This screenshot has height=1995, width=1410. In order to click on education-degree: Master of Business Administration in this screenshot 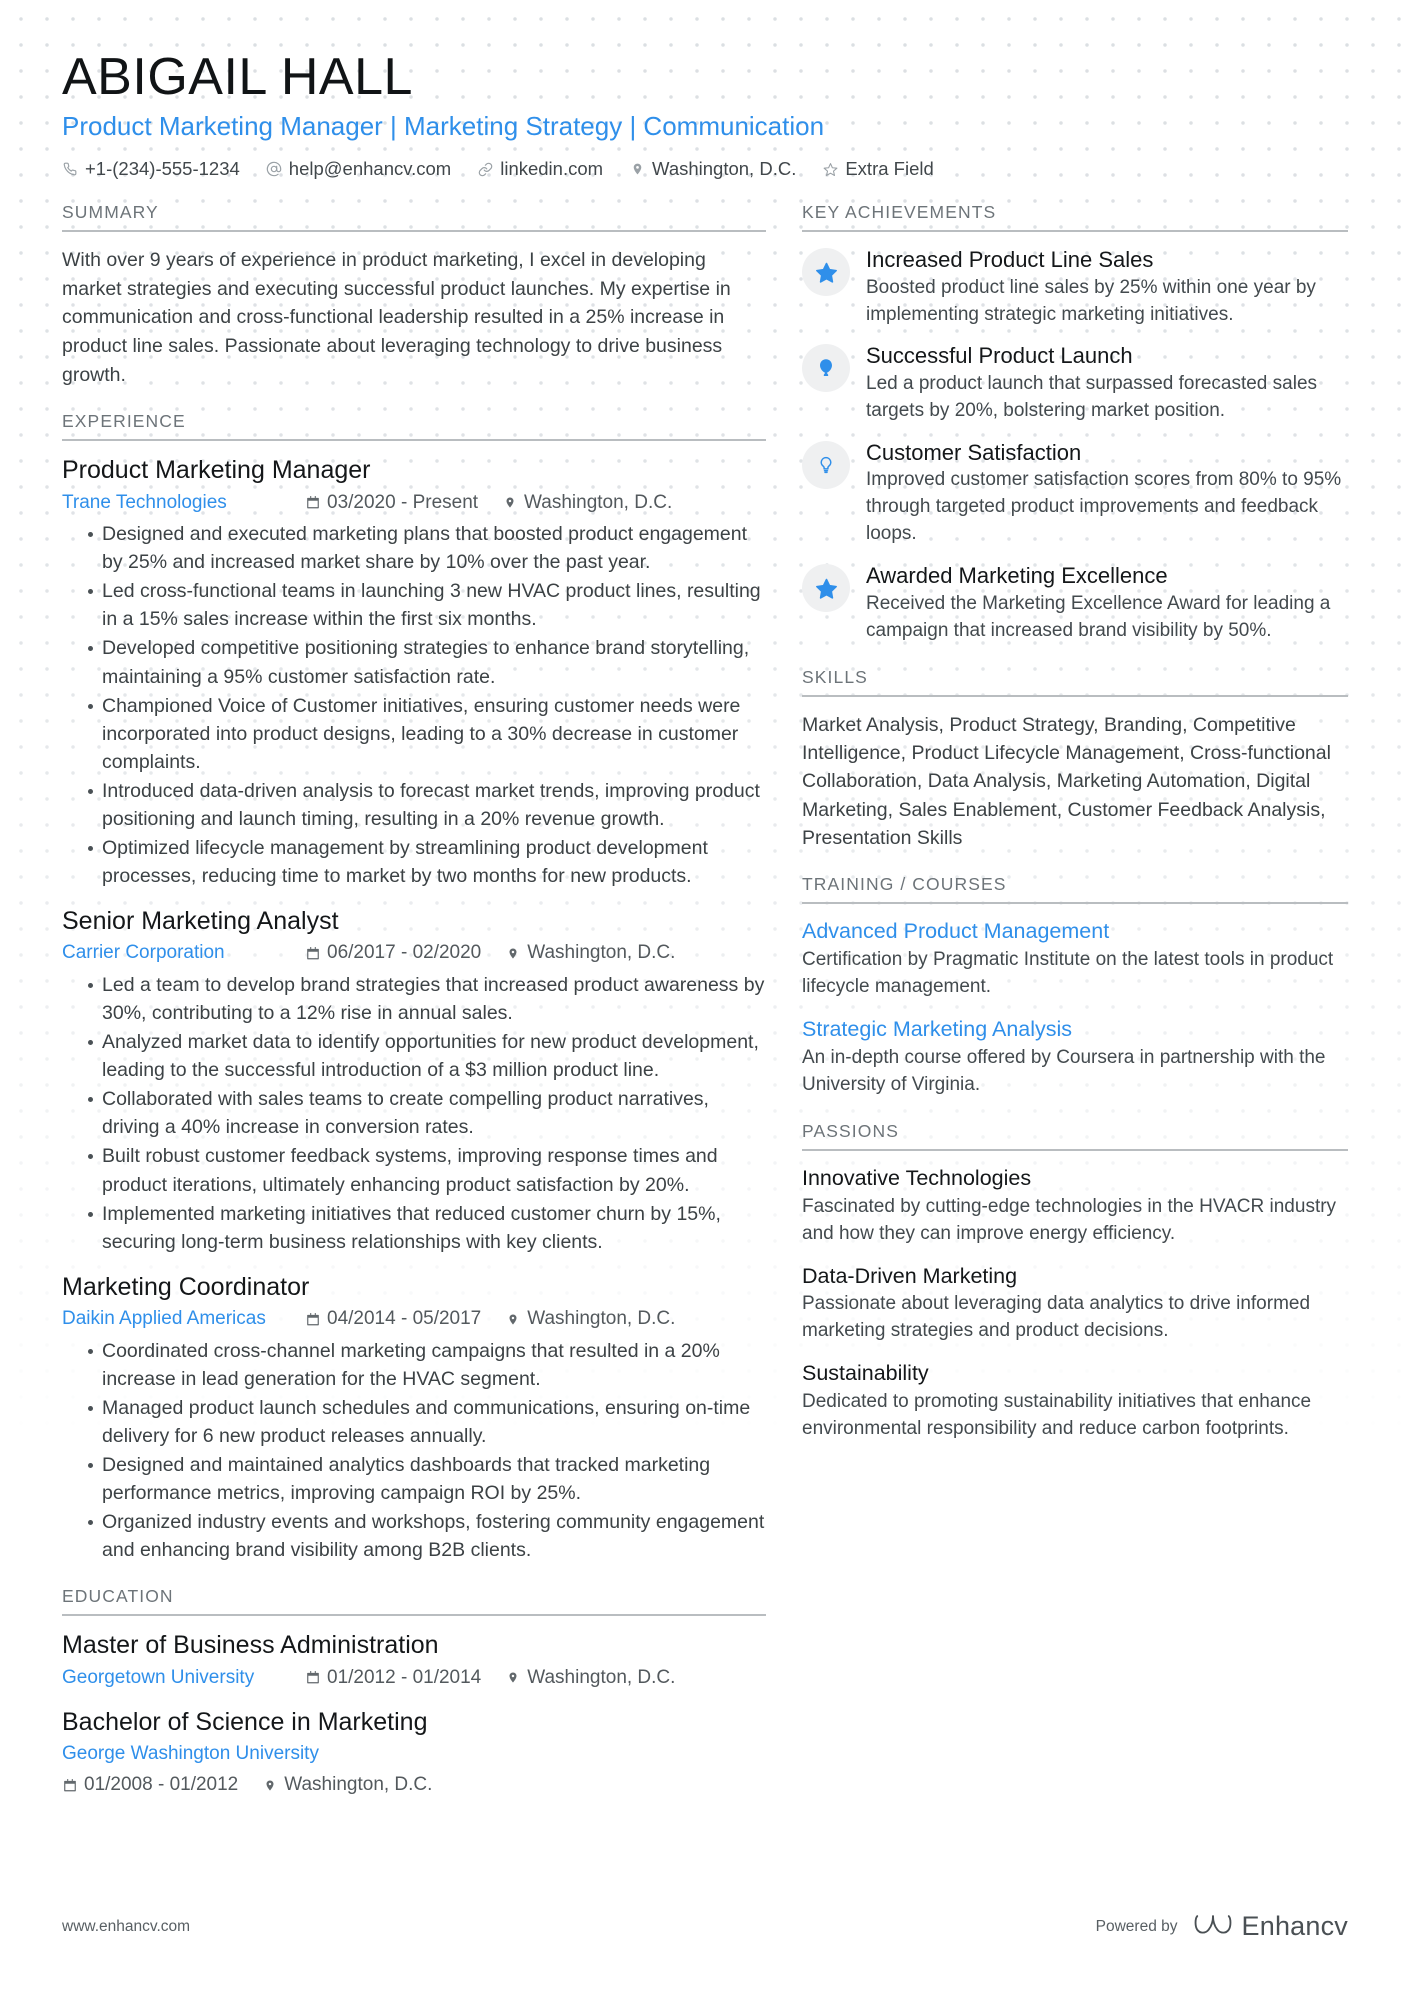, I will do `click(250, 1645)`.